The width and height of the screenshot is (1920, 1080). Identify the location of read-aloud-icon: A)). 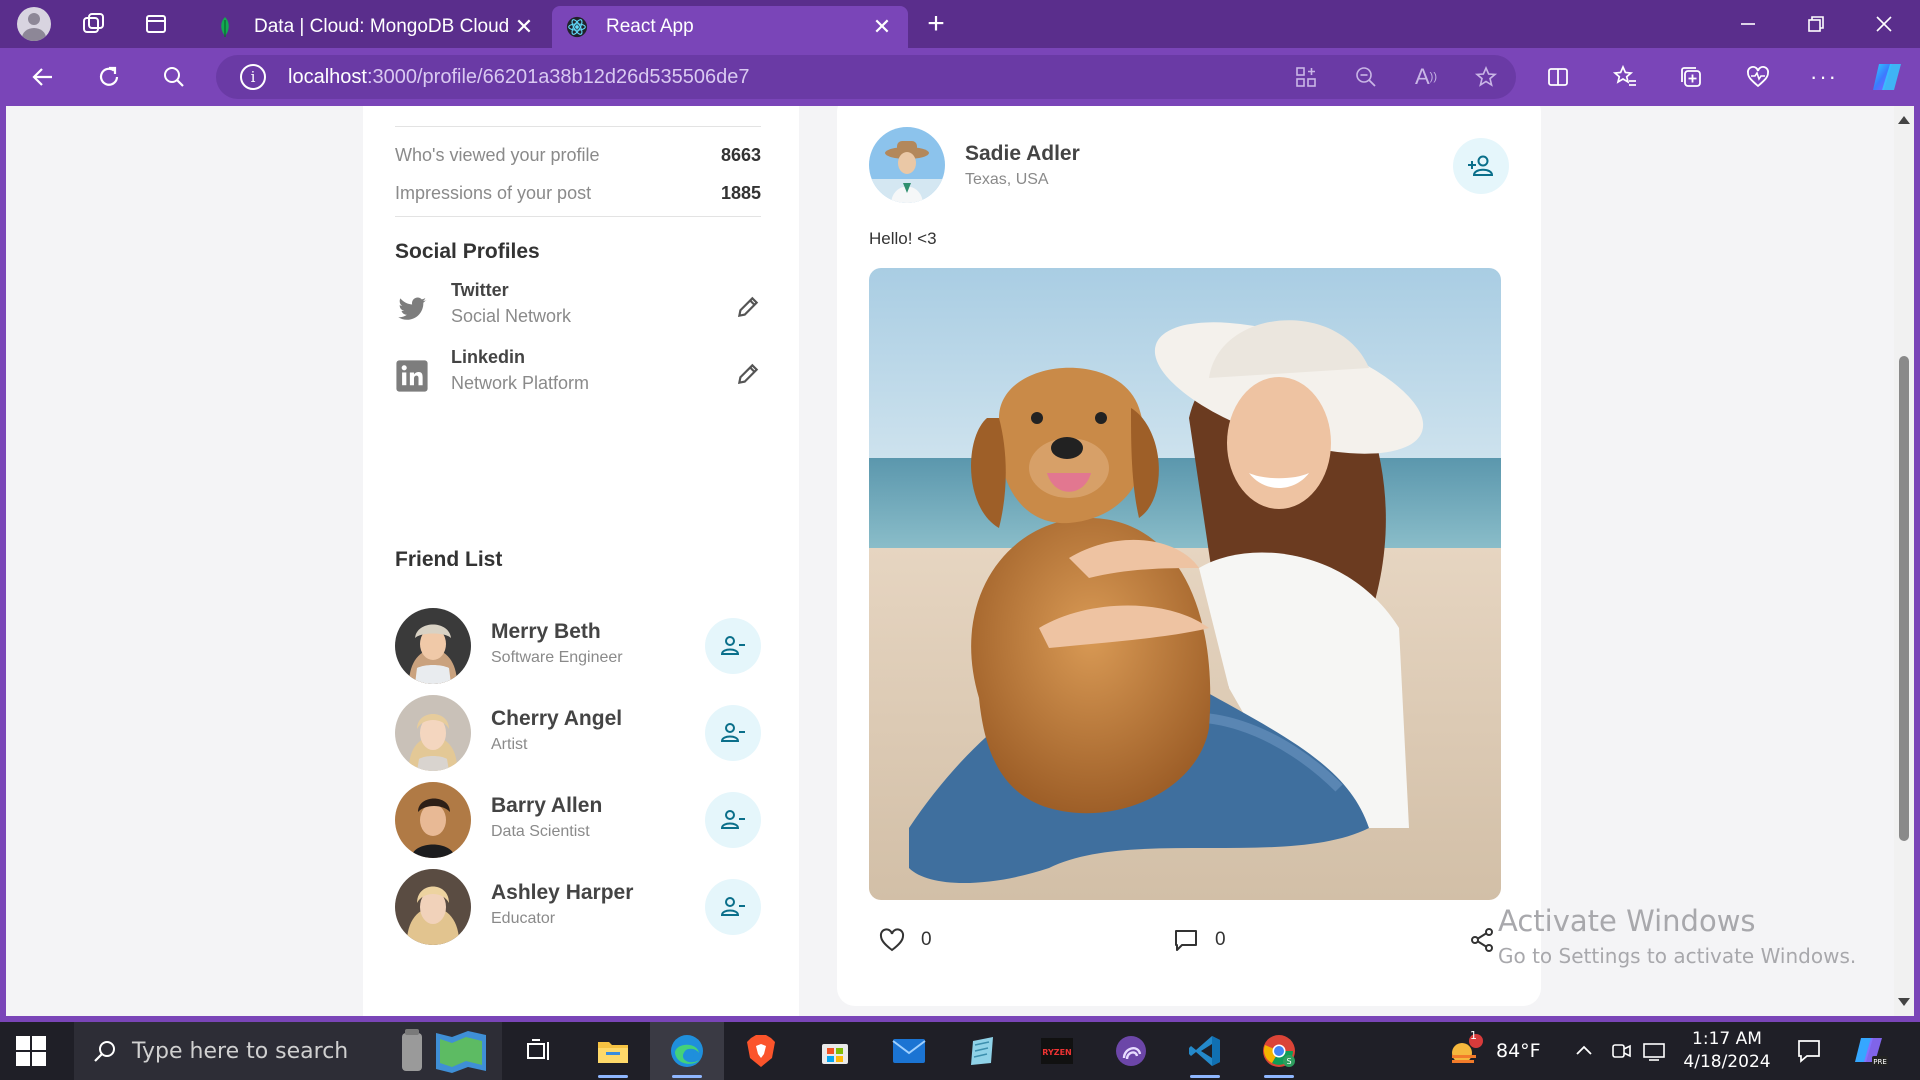
(1426, 77).